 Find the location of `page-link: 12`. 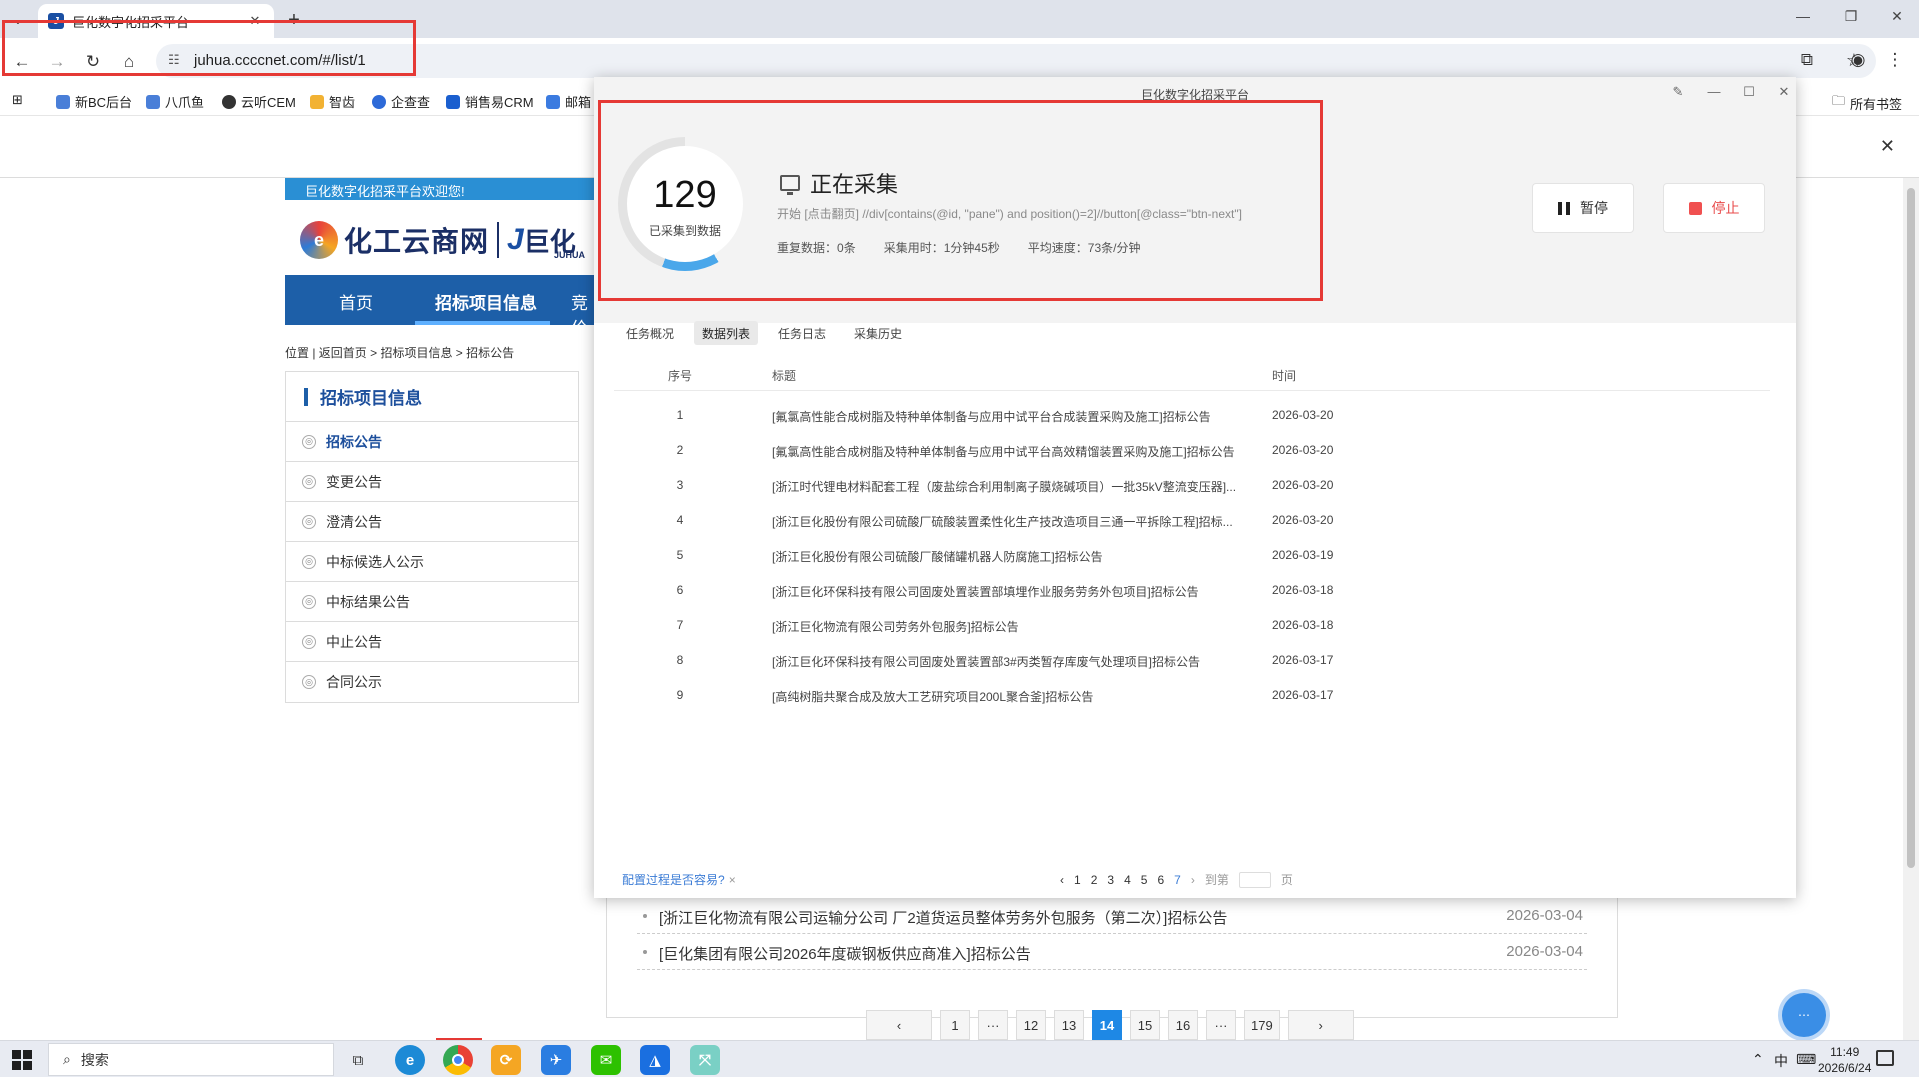

page-link: 12 is located at coordinates (1031, 1025).